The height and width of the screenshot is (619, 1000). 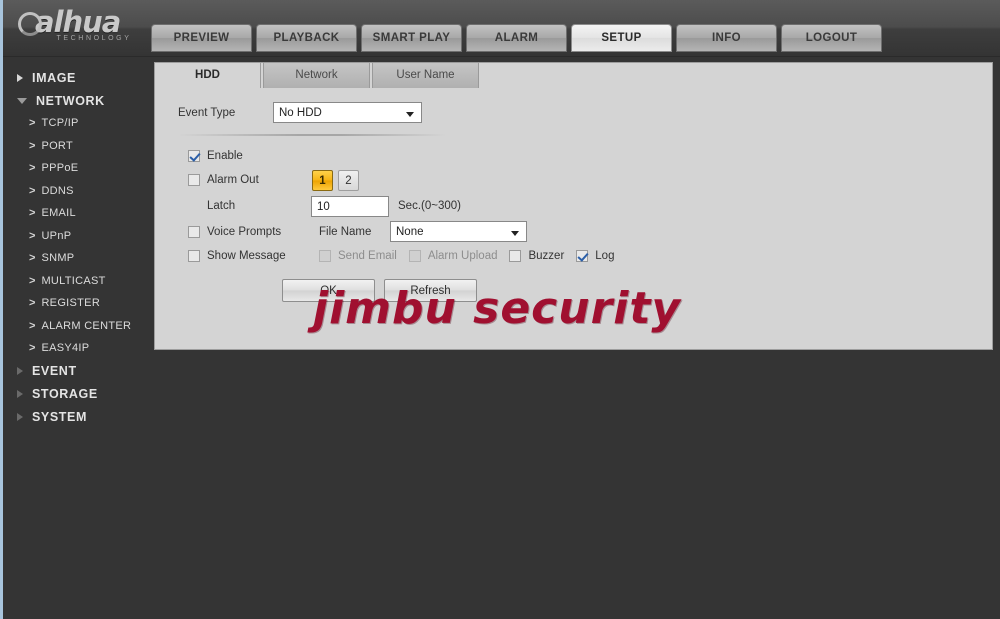 I want to click on sidebar-item-multicast: > MULTICAST, so click(x=77, y=281).